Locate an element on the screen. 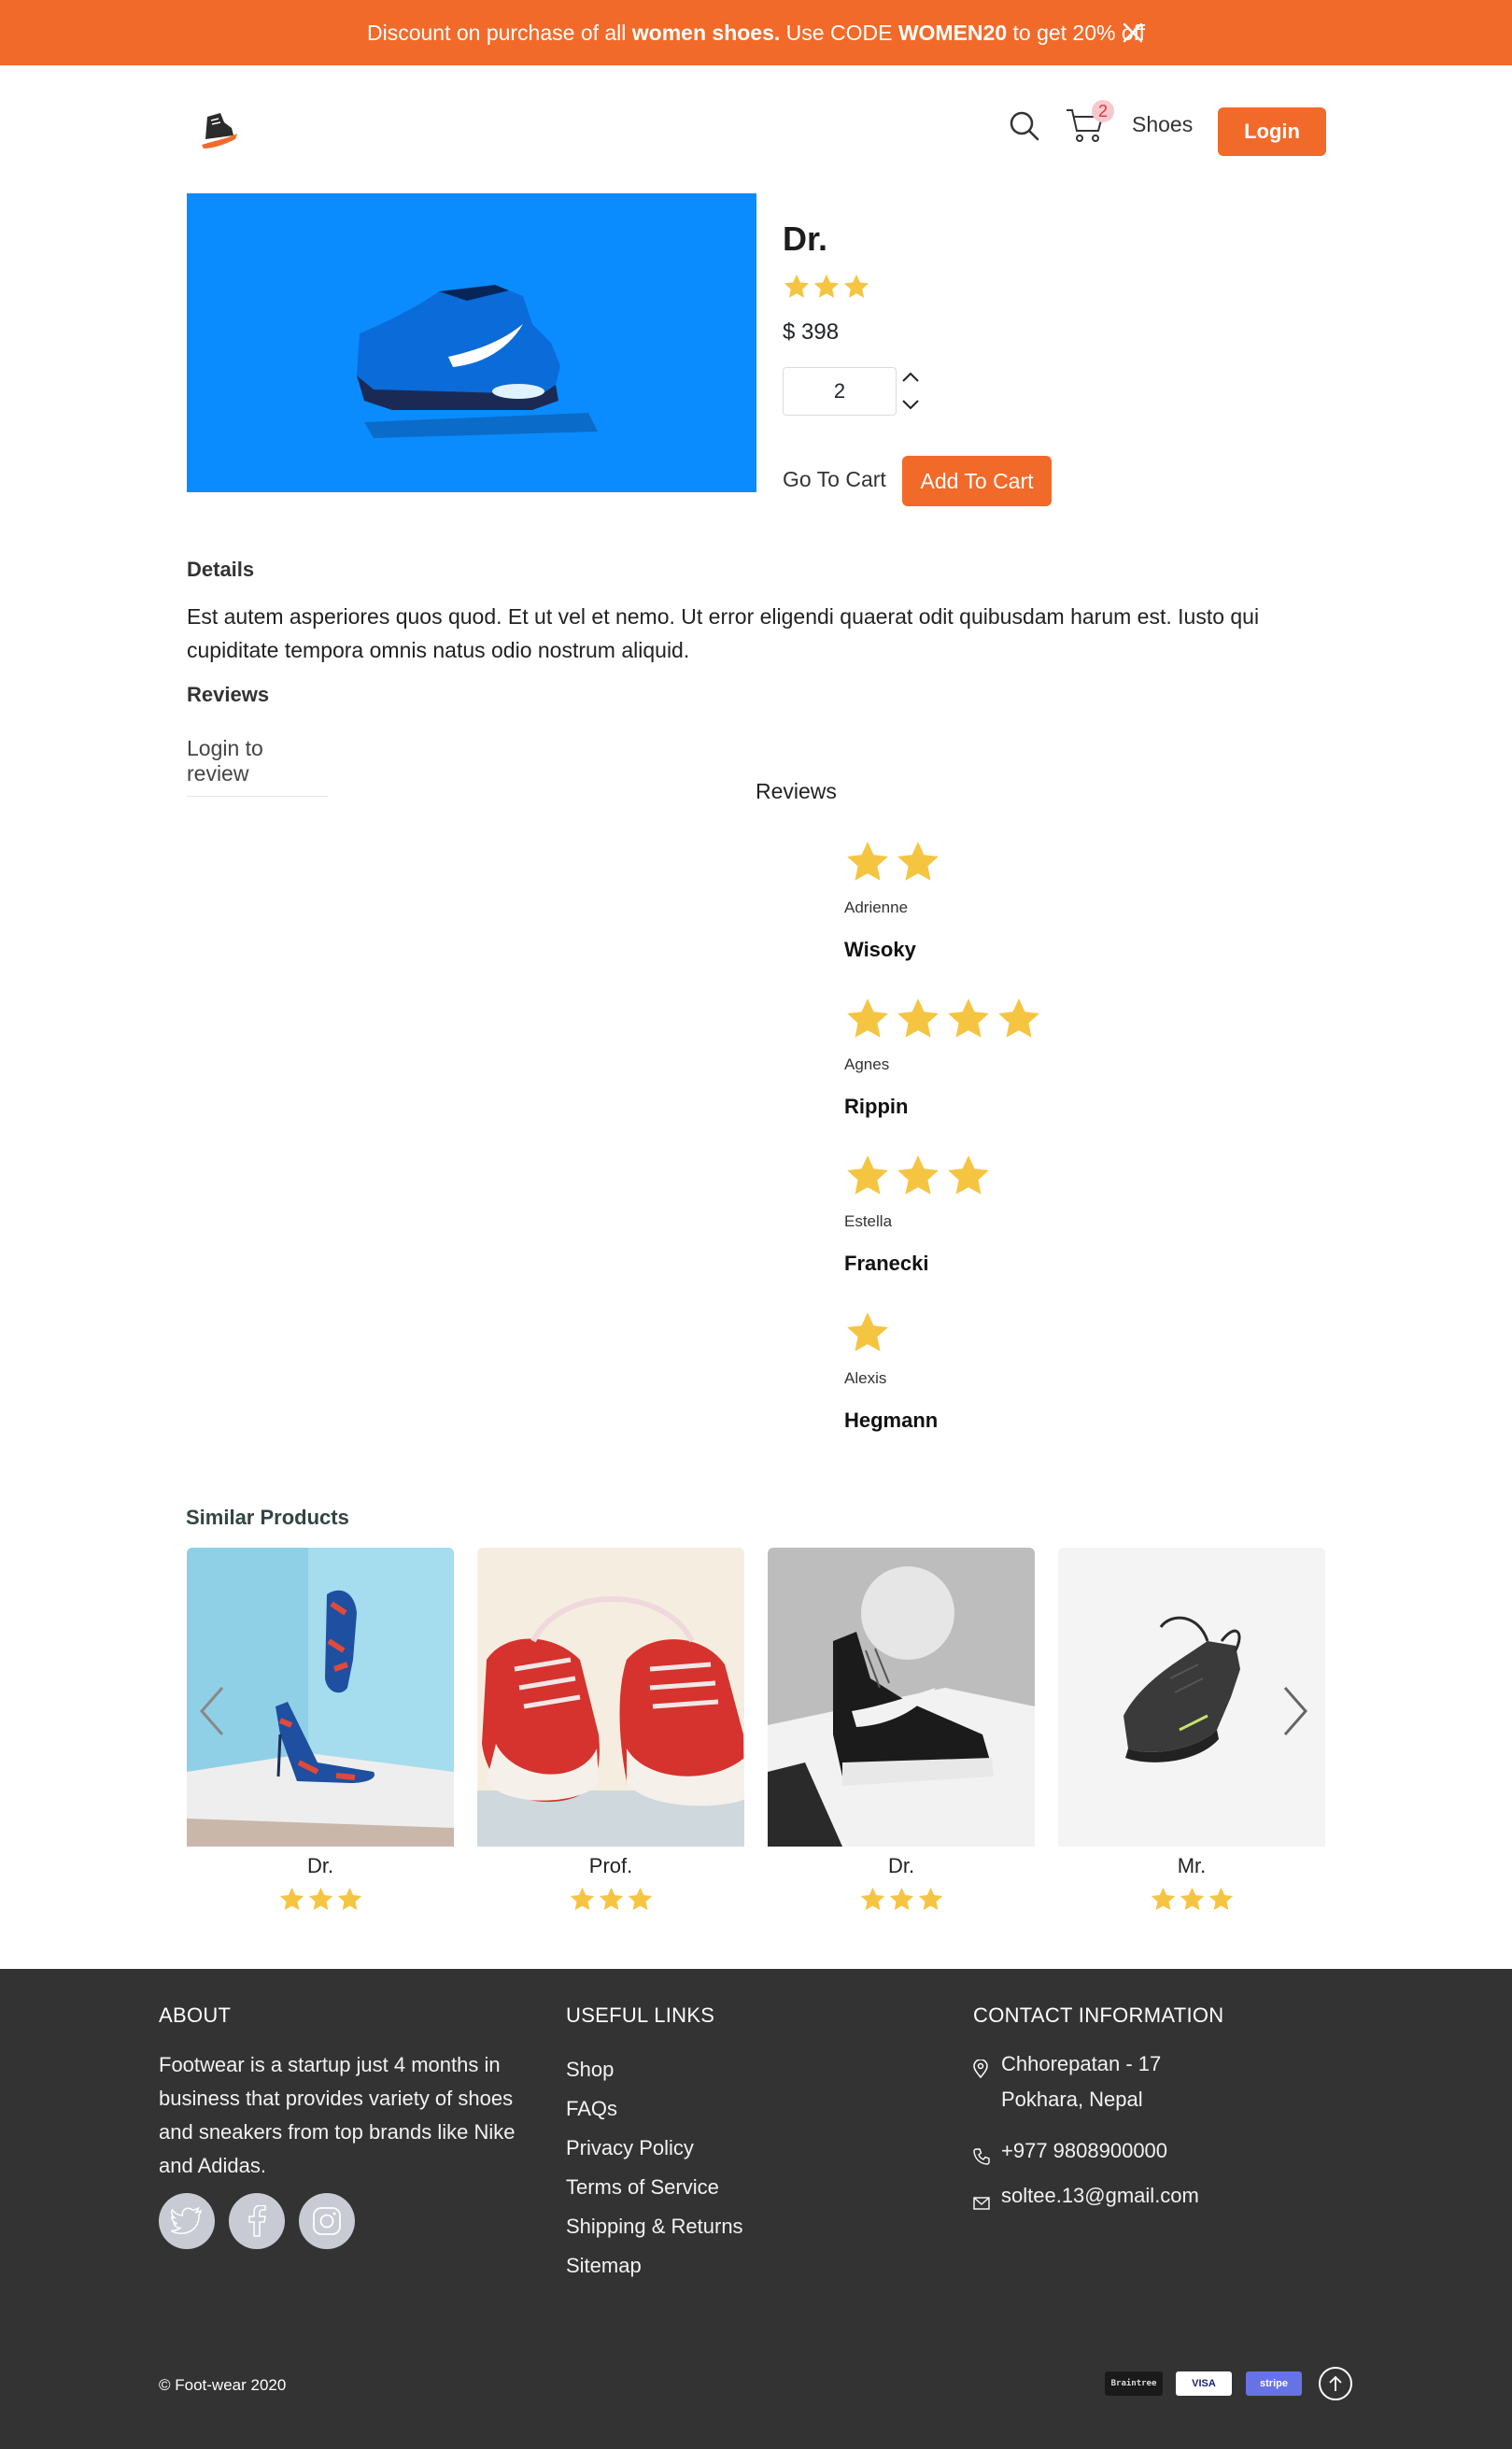 The height and width of the screenshot is (2449, 1512). details-heading: Details is located at coordinates (221, 569).